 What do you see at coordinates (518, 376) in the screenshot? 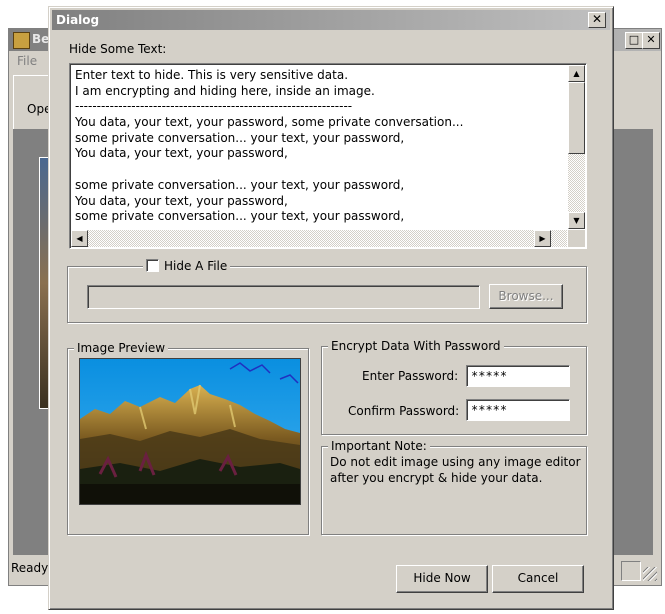
I see `enter-password-input` at bounding box center [518, 376].